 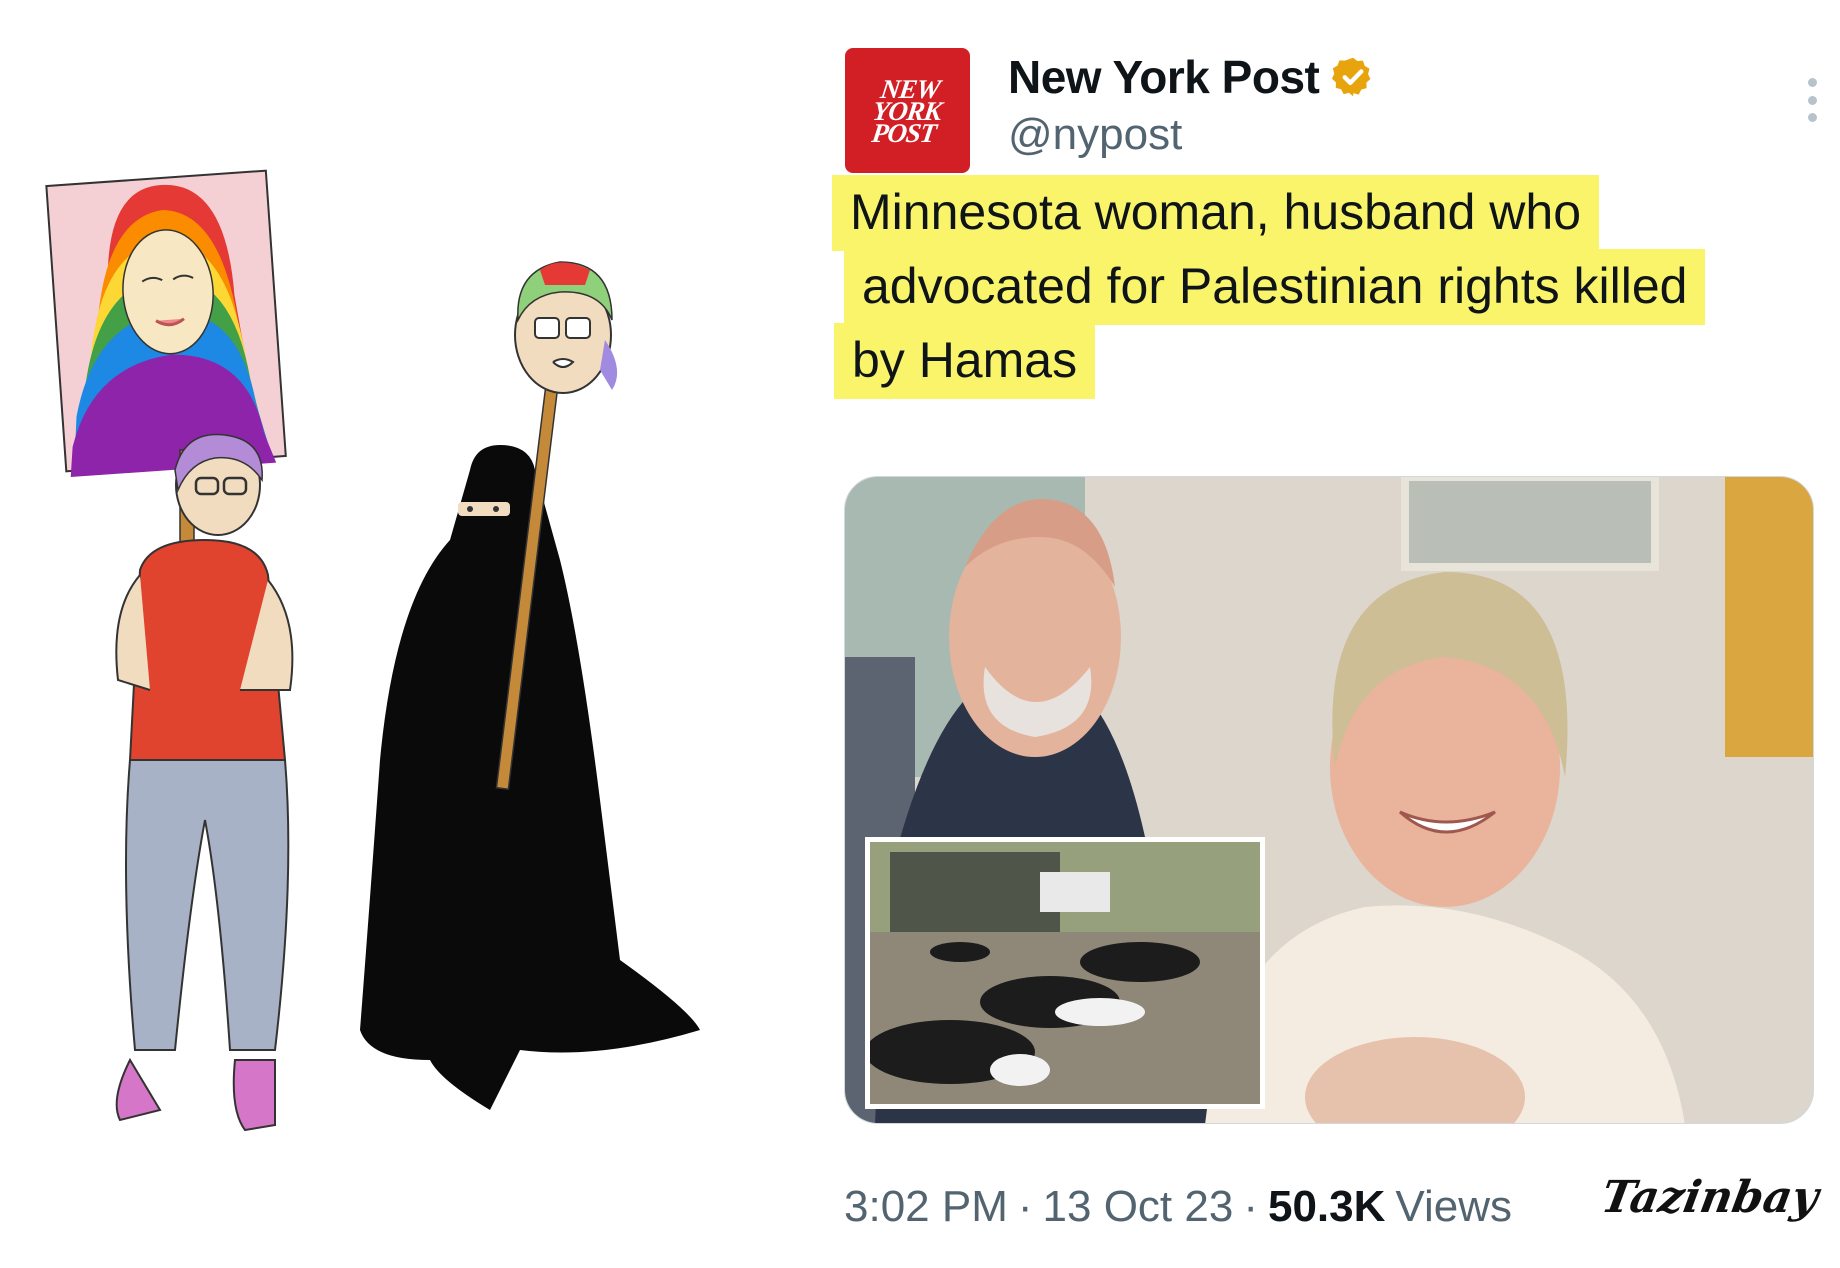 I want to click on headline-line-1: Minnesota woman, husband who, so click(x=1216, y=213).